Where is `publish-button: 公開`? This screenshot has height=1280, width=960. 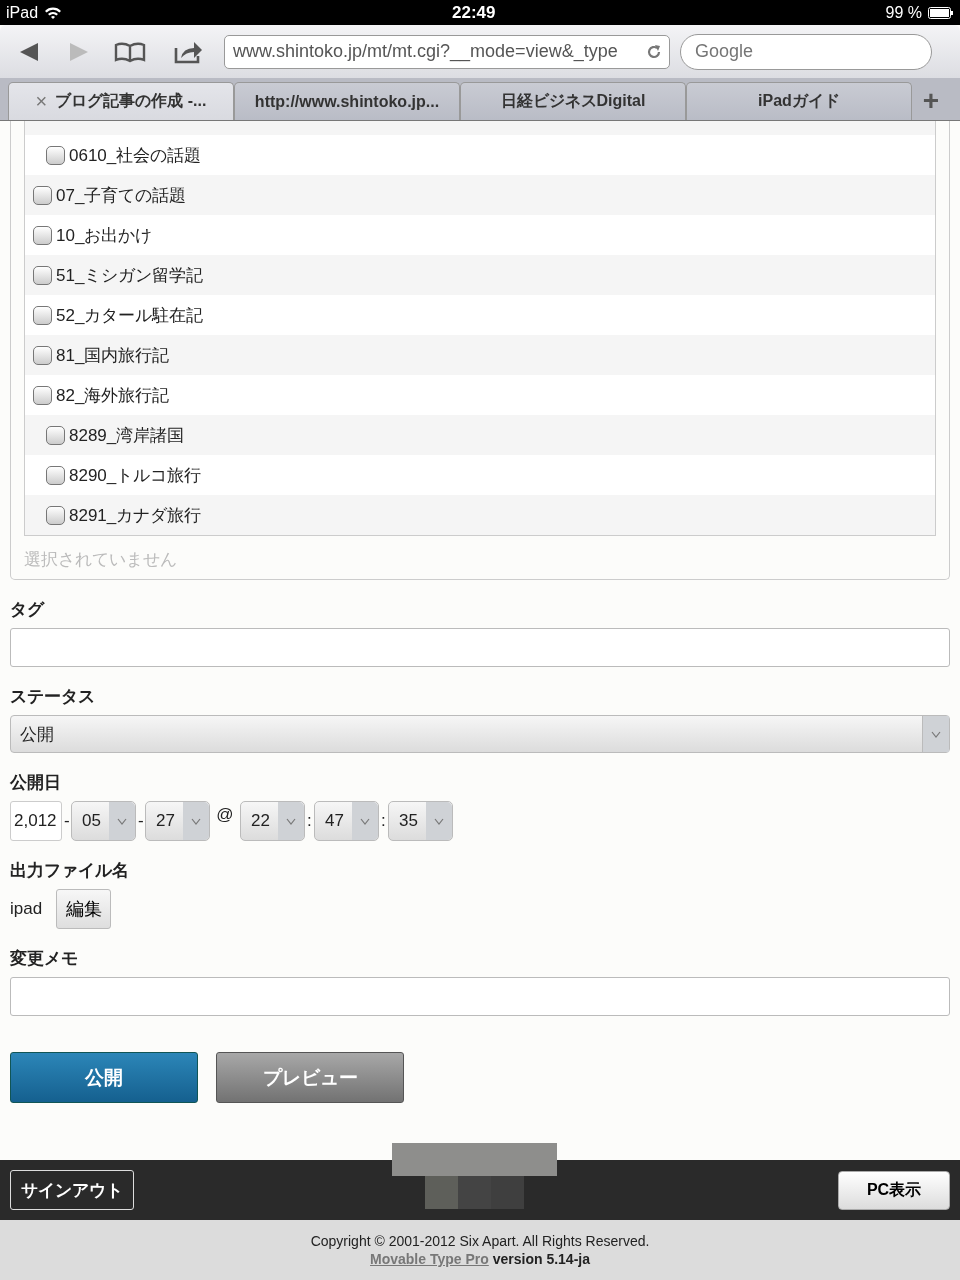 publish-button: 公開 is located at coordinates (104, 1077).